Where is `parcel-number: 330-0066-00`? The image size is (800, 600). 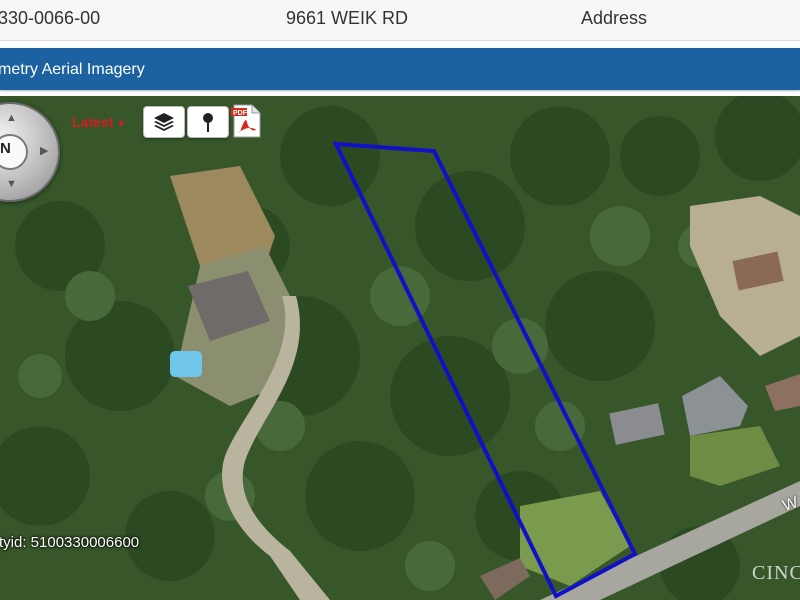
parcel-number: 330-0066-00 is located at coordinates (50, 18).